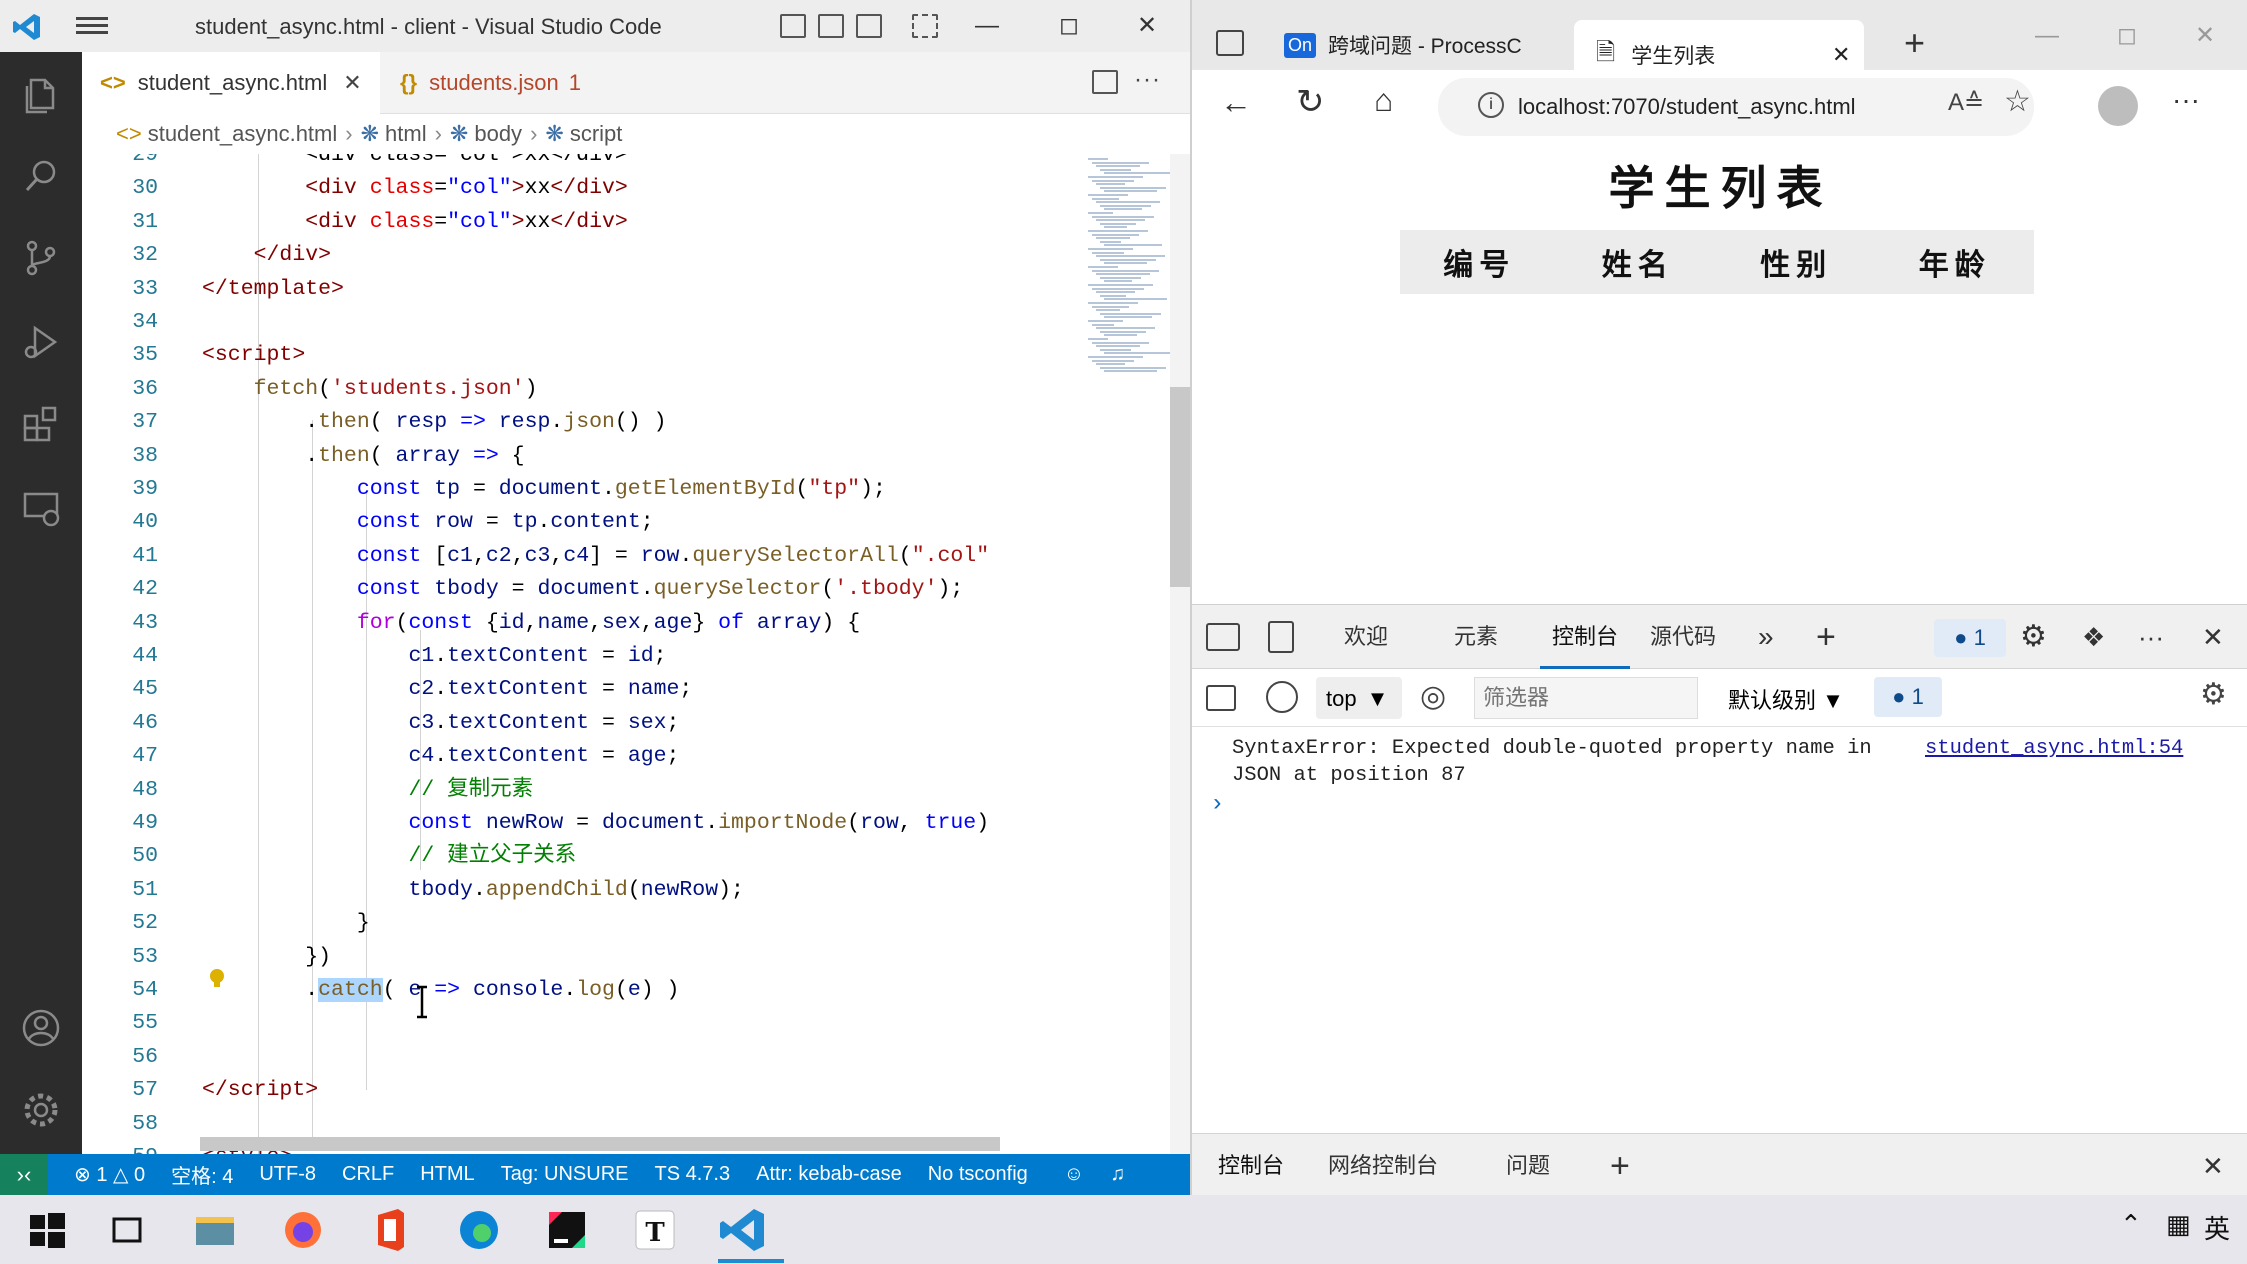 The height and width of the screenshot is (1264, 2247). I want to click on vscode-taskbar-icon, so click(743, 1230).